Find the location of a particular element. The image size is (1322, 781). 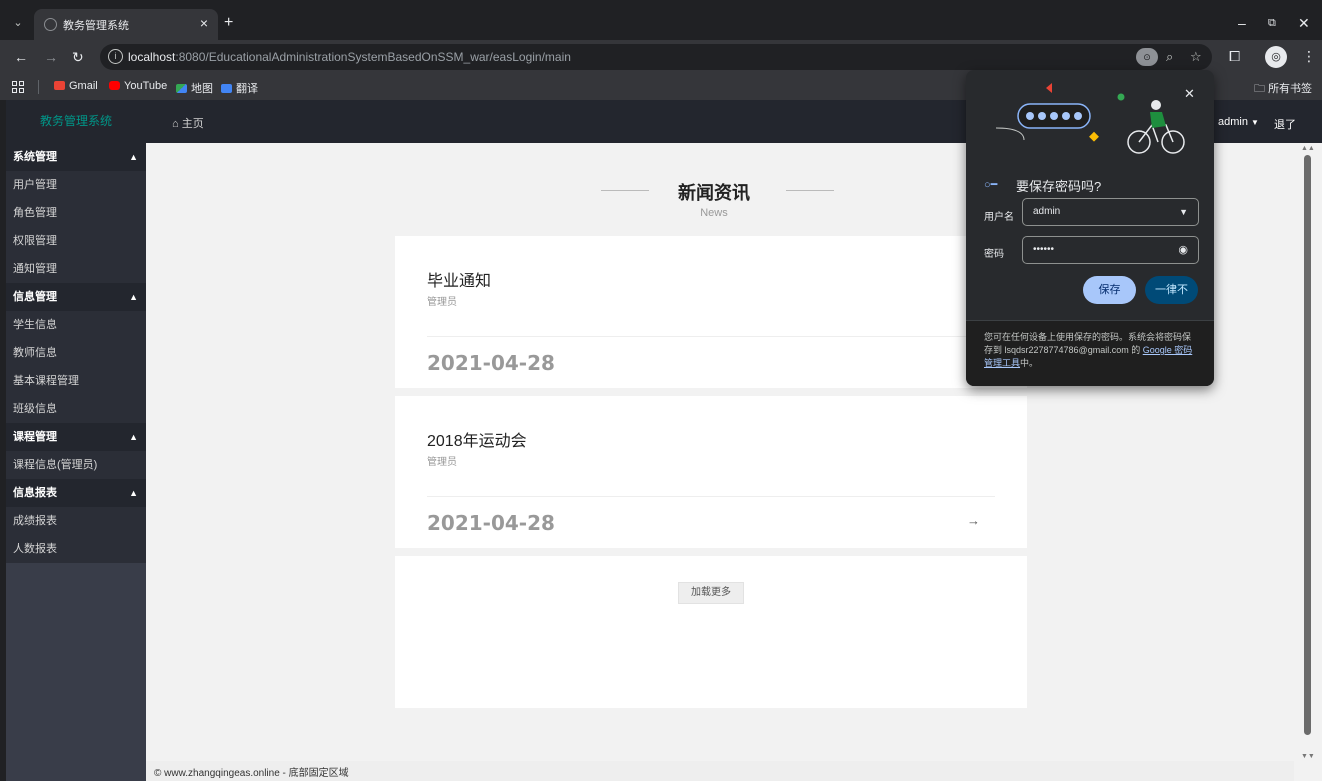

load-more-button: 加载更多 is located at coordinates (711, 593).